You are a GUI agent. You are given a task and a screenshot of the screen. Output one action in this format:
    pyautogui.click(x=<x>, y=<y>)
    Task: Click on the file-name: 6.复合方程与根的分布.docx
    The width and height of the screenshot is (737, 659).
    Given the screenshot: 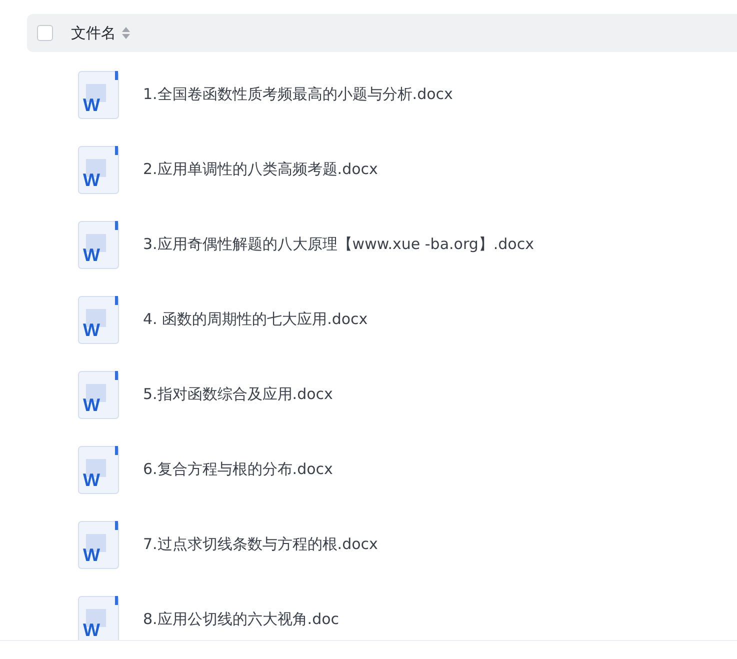 What is the action you would take?
    pyautogui.click(x=238, y=469)
    